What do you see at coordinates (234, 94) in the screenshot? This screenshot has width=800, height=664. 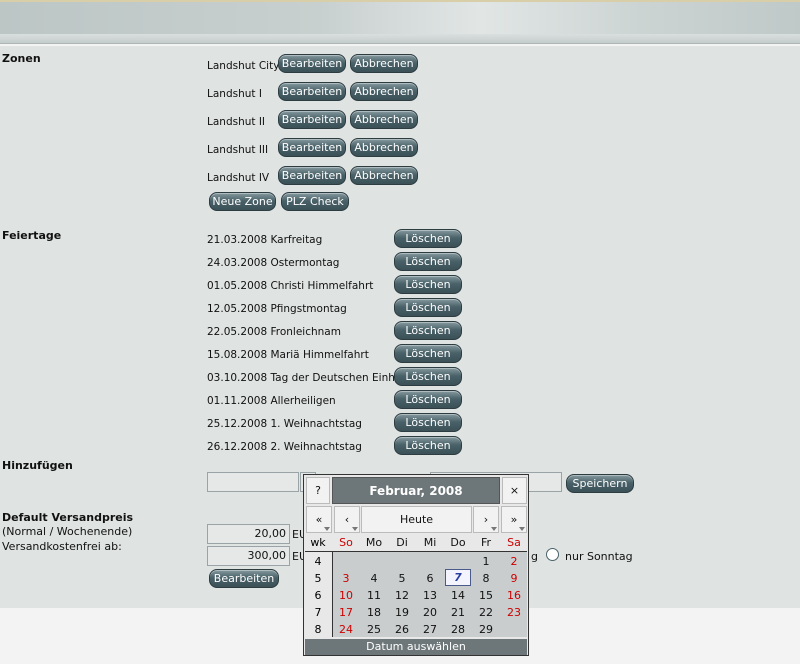 I see `zone-name: Landshut I` at bounding box center [234, 94].